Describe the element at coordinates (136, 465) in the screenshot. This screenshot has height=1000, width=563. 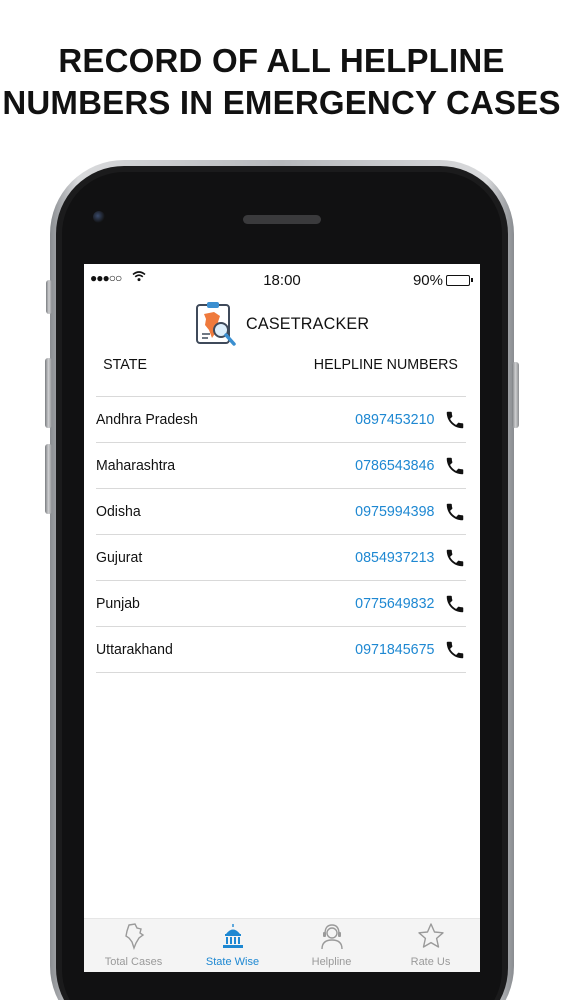
I see `state-name: Maharashtra` at that location.